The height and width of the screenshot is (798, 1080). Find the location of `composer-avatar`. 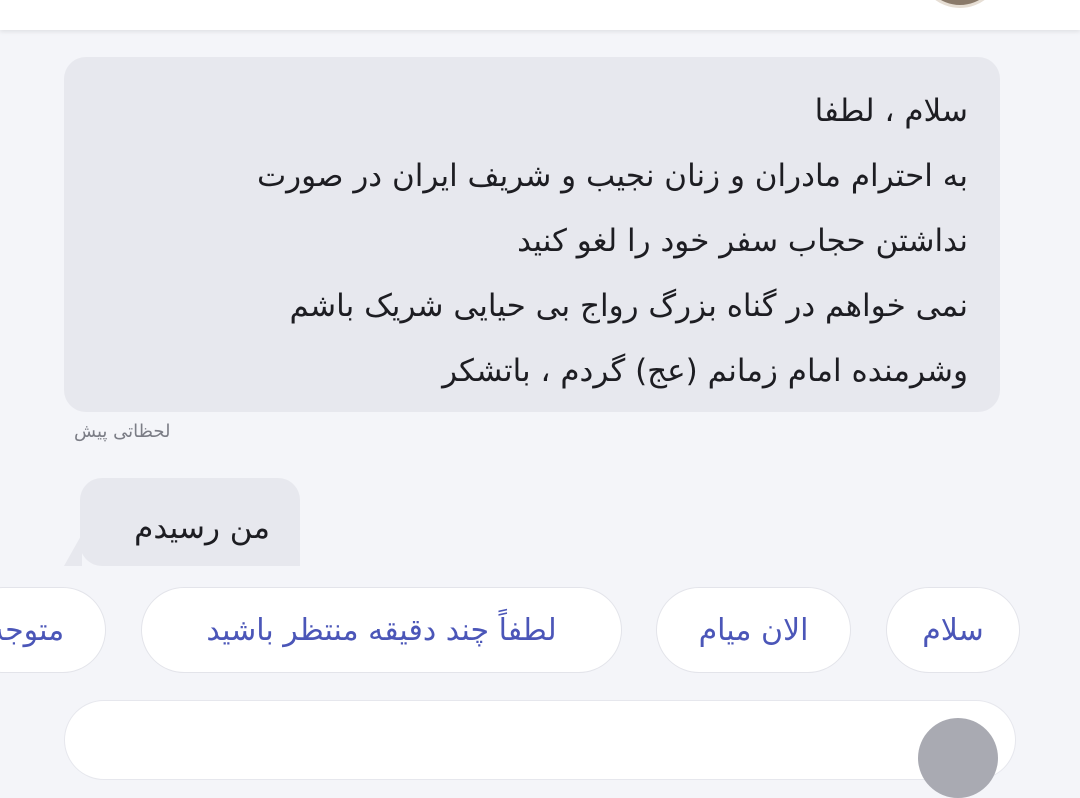

composer-avatar is located at coordinates (958, 758).